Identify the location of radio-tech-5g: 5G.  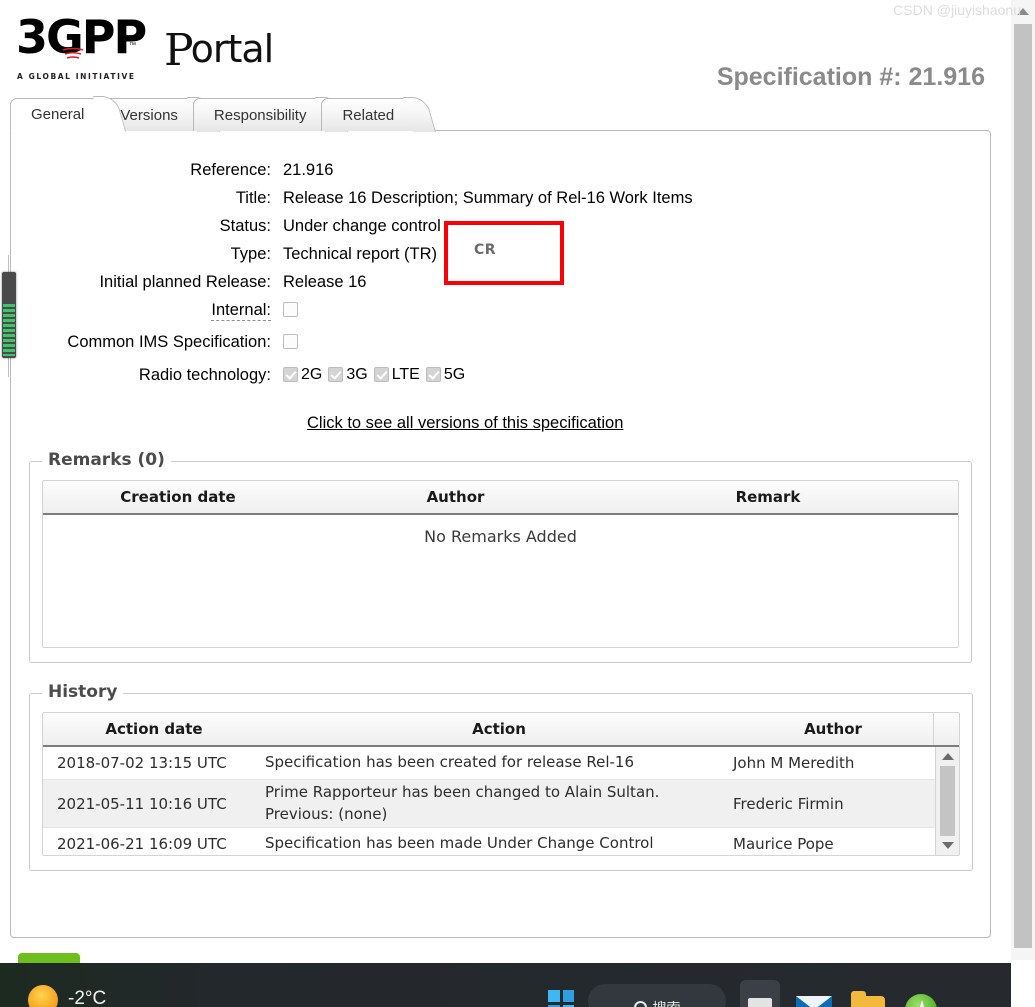
(445, 375).